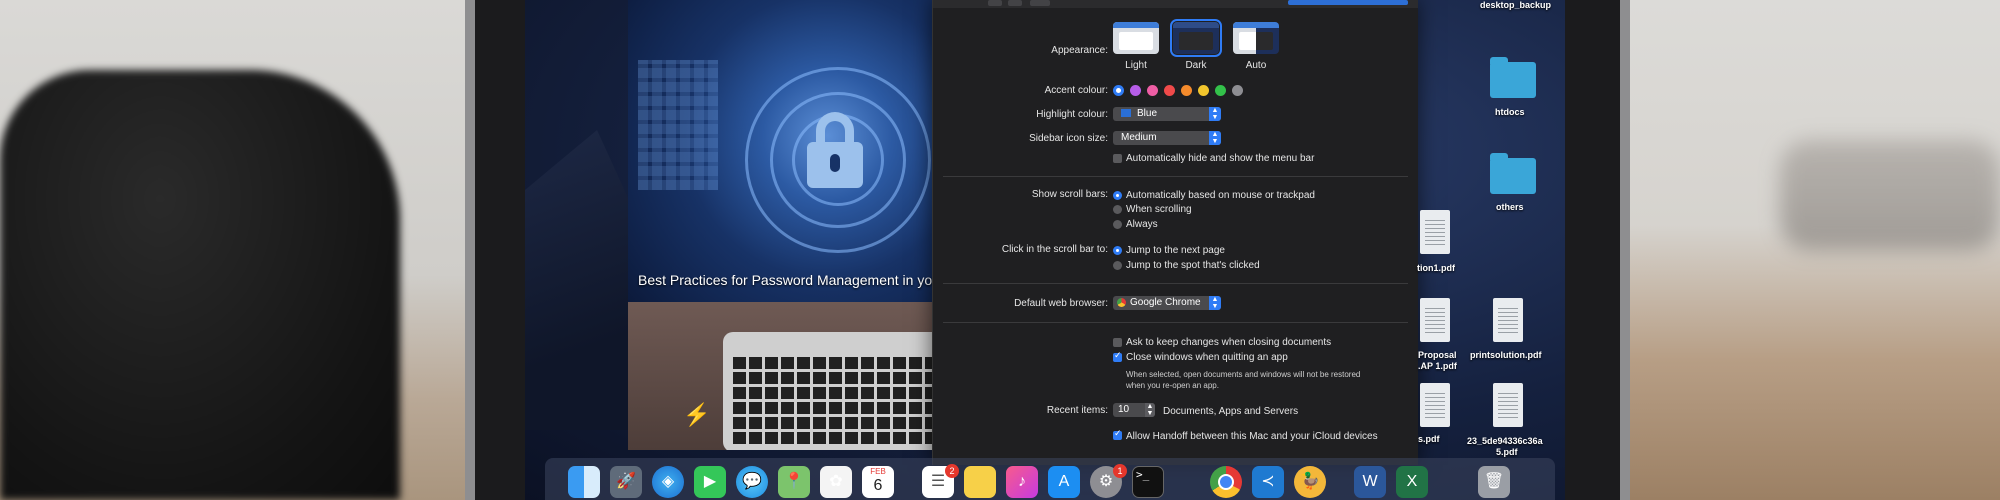 The image size is (2000, 500). I want to click on article-laptop-photo: ⚡, so click(781, 376).